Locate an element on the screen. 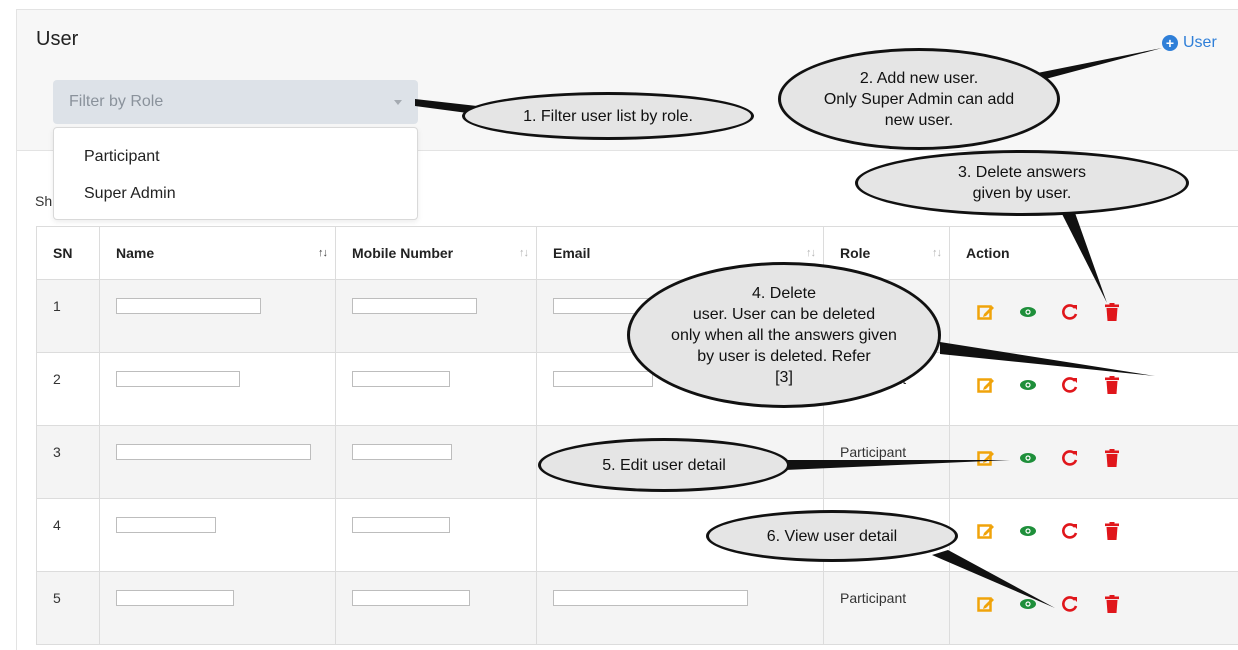 The width and height of the screenshot is (1238, 650). callout-add-user-line: Only Super Admin can add is located at coordinates (919, 99).